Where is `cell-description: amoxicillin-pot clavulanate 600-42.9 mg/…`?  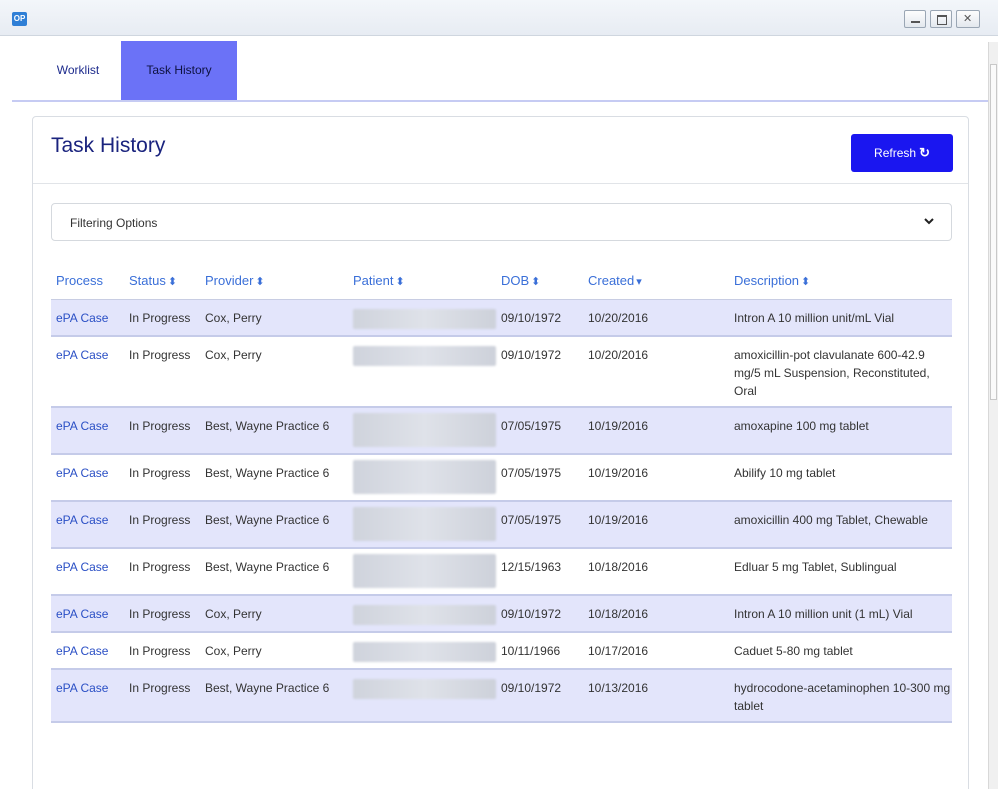 cell-description: amoxicillin-pot clavulanate 600-42.9 mg/… is located at coordinates (840, 371).